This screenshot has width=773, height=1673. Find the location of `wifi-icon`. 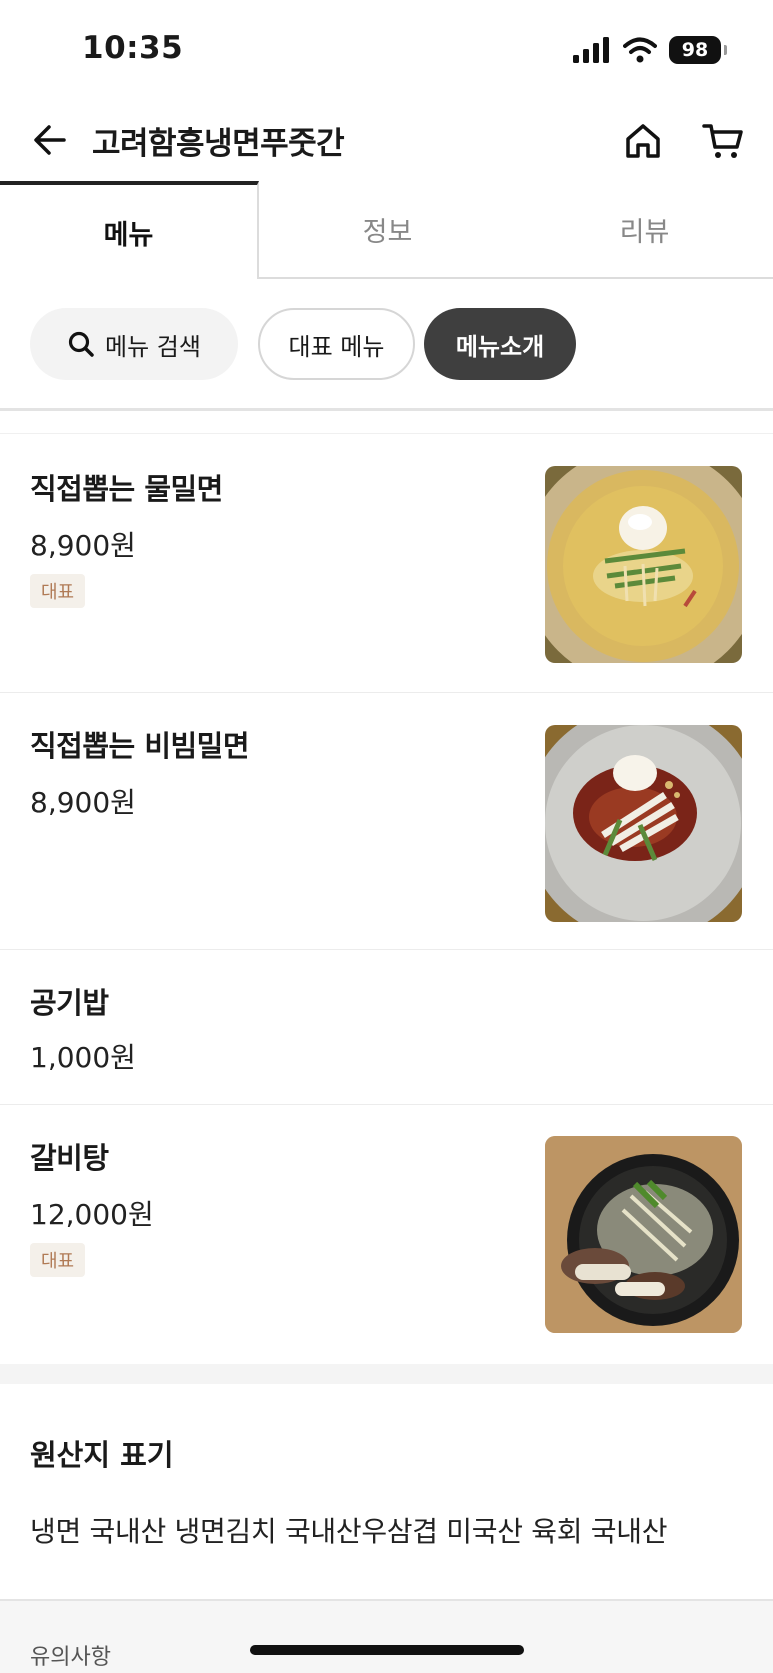

wifi-icon is located at coordinates (640, 50).